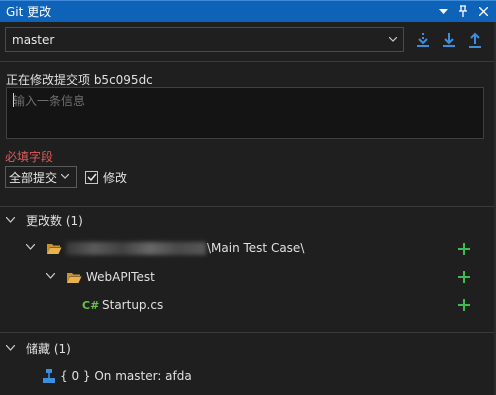 The height and width of the screenshot is (395, 496). Describe the element at coordinates (79, 80) in the screenshot. I see `amend-commit-label: 正在修改提交项 b5c095dc` at that location.